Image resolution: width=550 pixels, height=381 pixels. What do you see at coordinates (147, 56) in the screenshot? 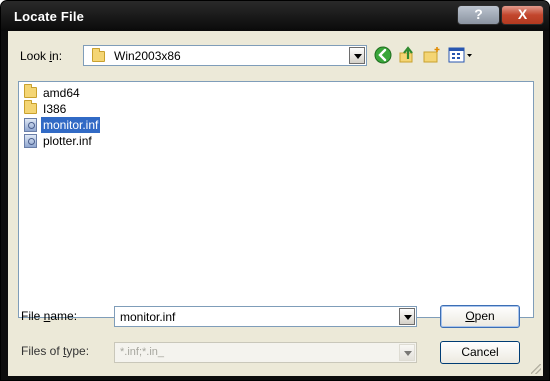
I see `look-in-value: Win2003x86` at bounding box center [147, 56].